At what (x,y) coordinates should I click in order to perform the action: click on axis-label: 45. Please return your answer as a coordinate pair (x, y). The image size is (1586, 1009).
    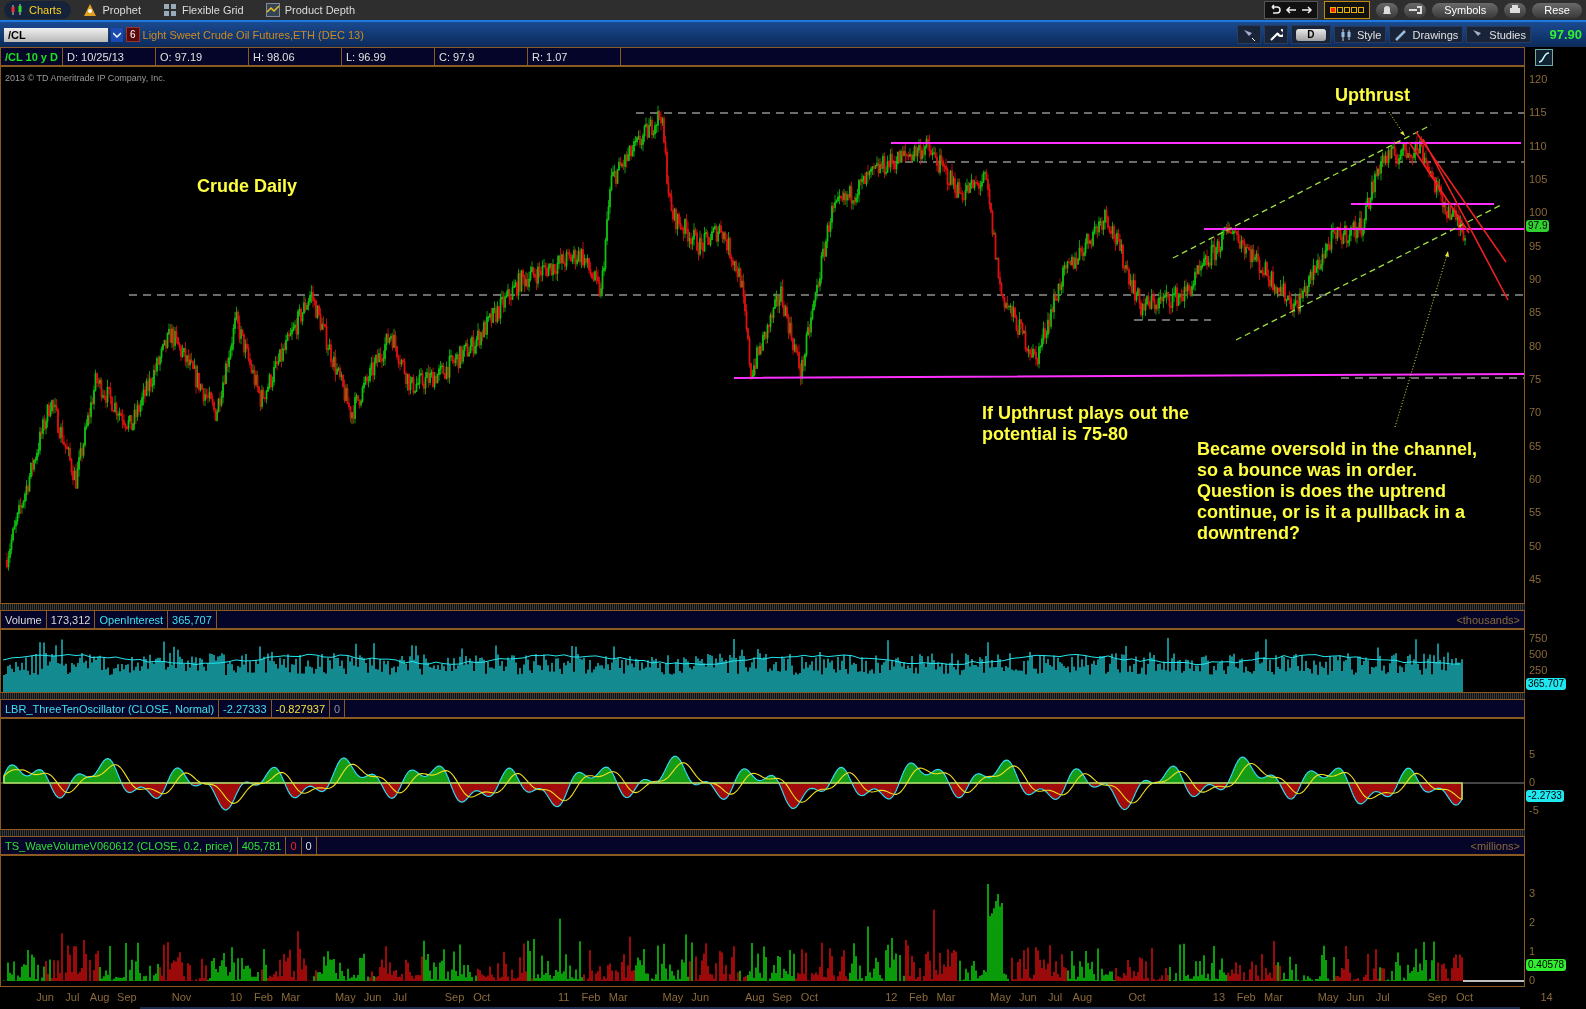
    Looking at the image, I should click on (1535, 578).